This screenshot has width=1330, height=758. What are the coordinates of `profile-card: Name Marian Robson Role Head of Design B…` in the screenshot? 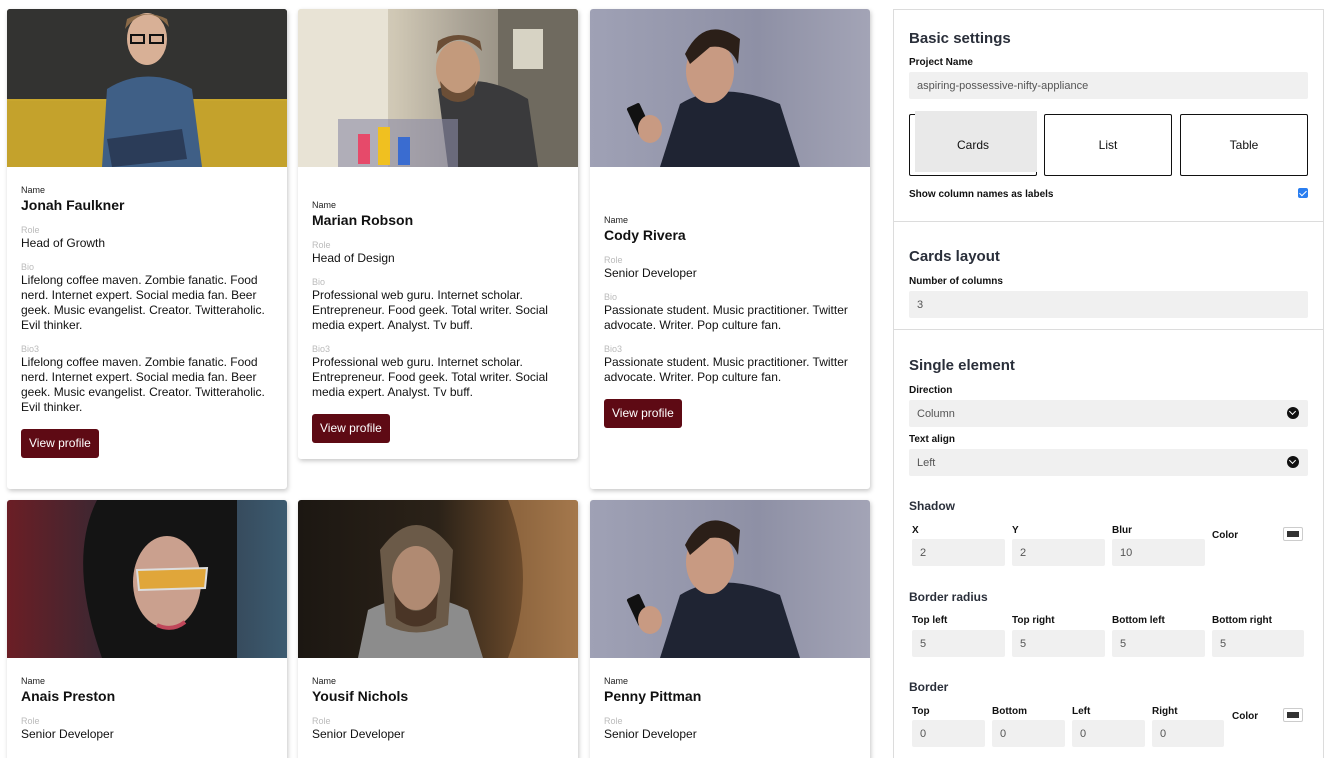 It's located at (438, 234).